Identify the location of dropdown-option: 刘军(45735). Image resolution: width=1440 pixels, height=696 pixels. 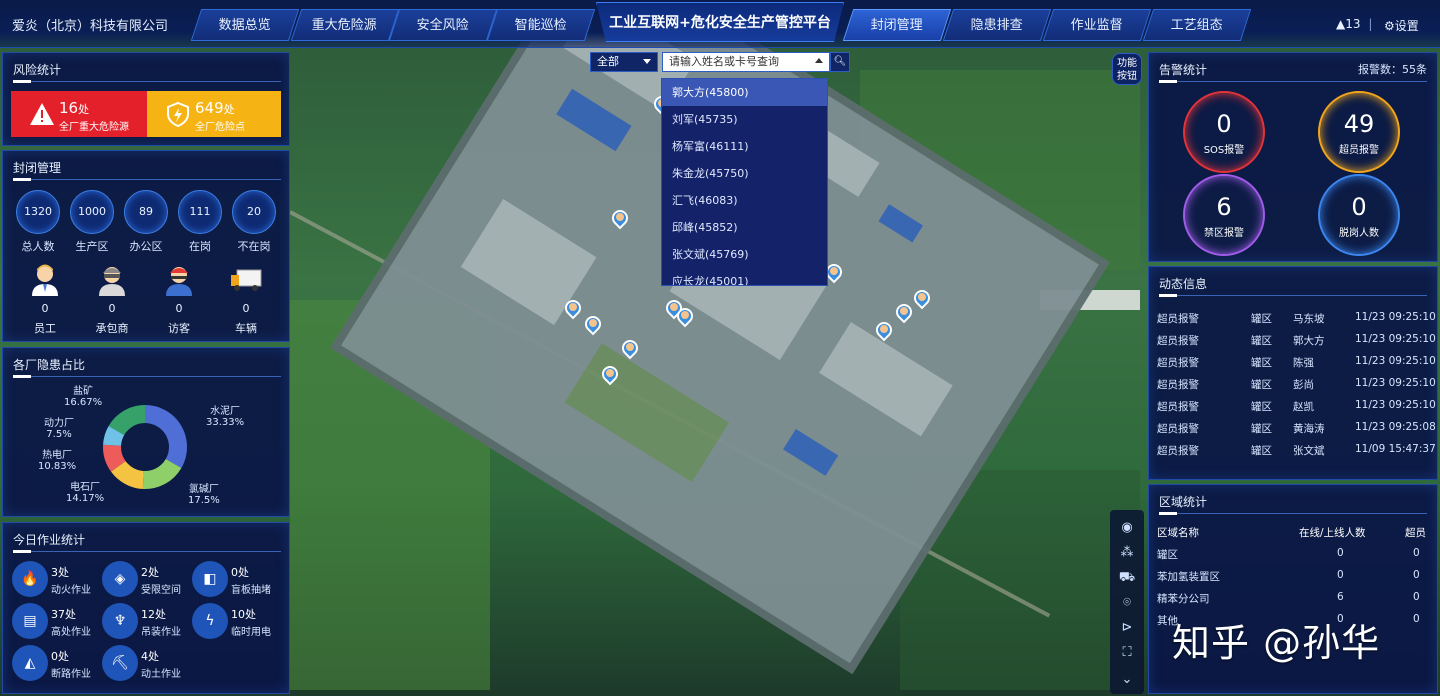
(744, 119).